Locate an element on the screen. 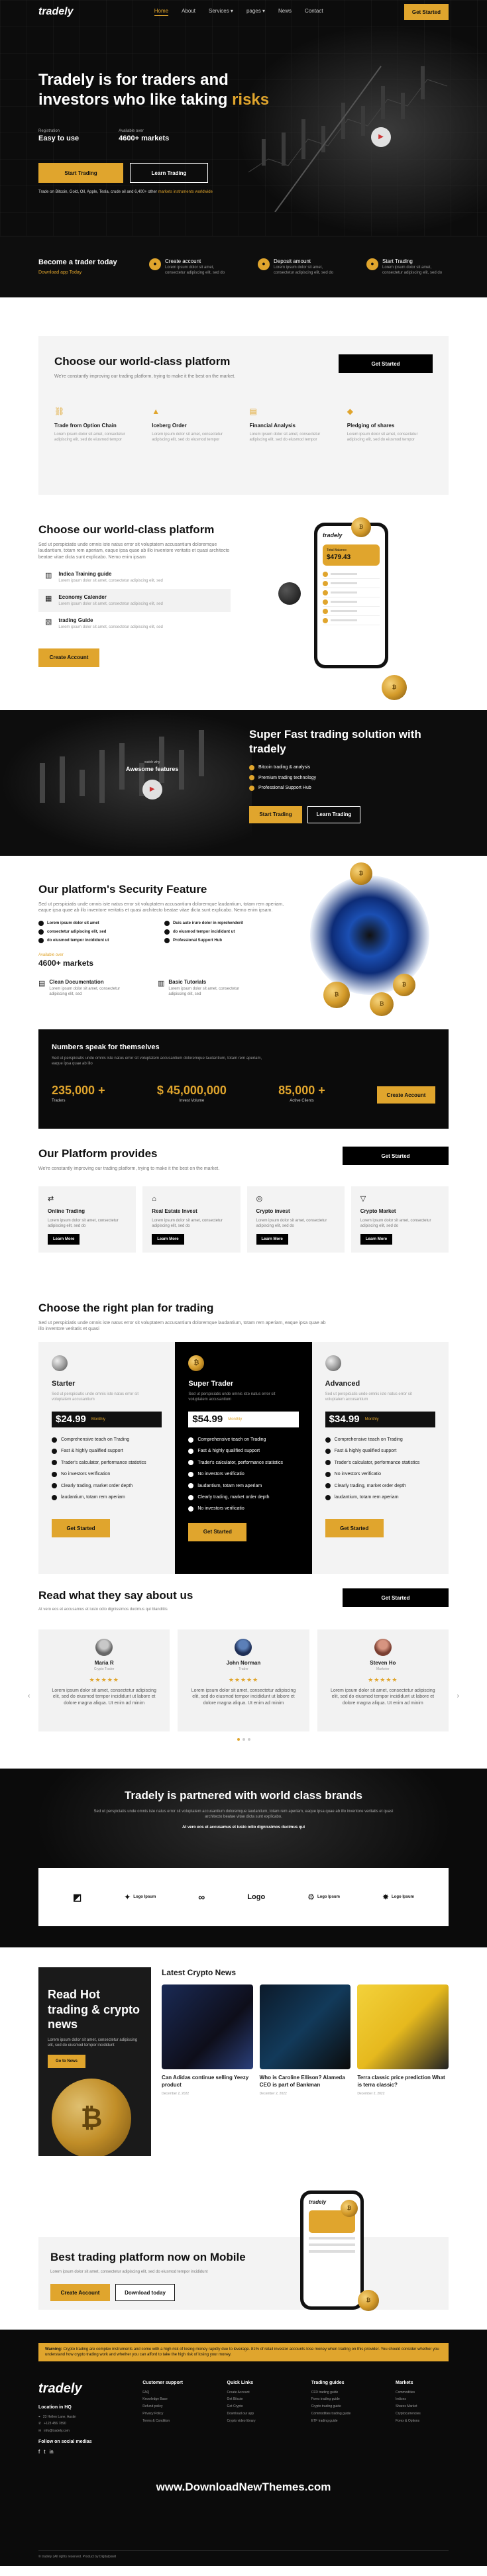  logo: tradely is located at coordinates (55, 12).